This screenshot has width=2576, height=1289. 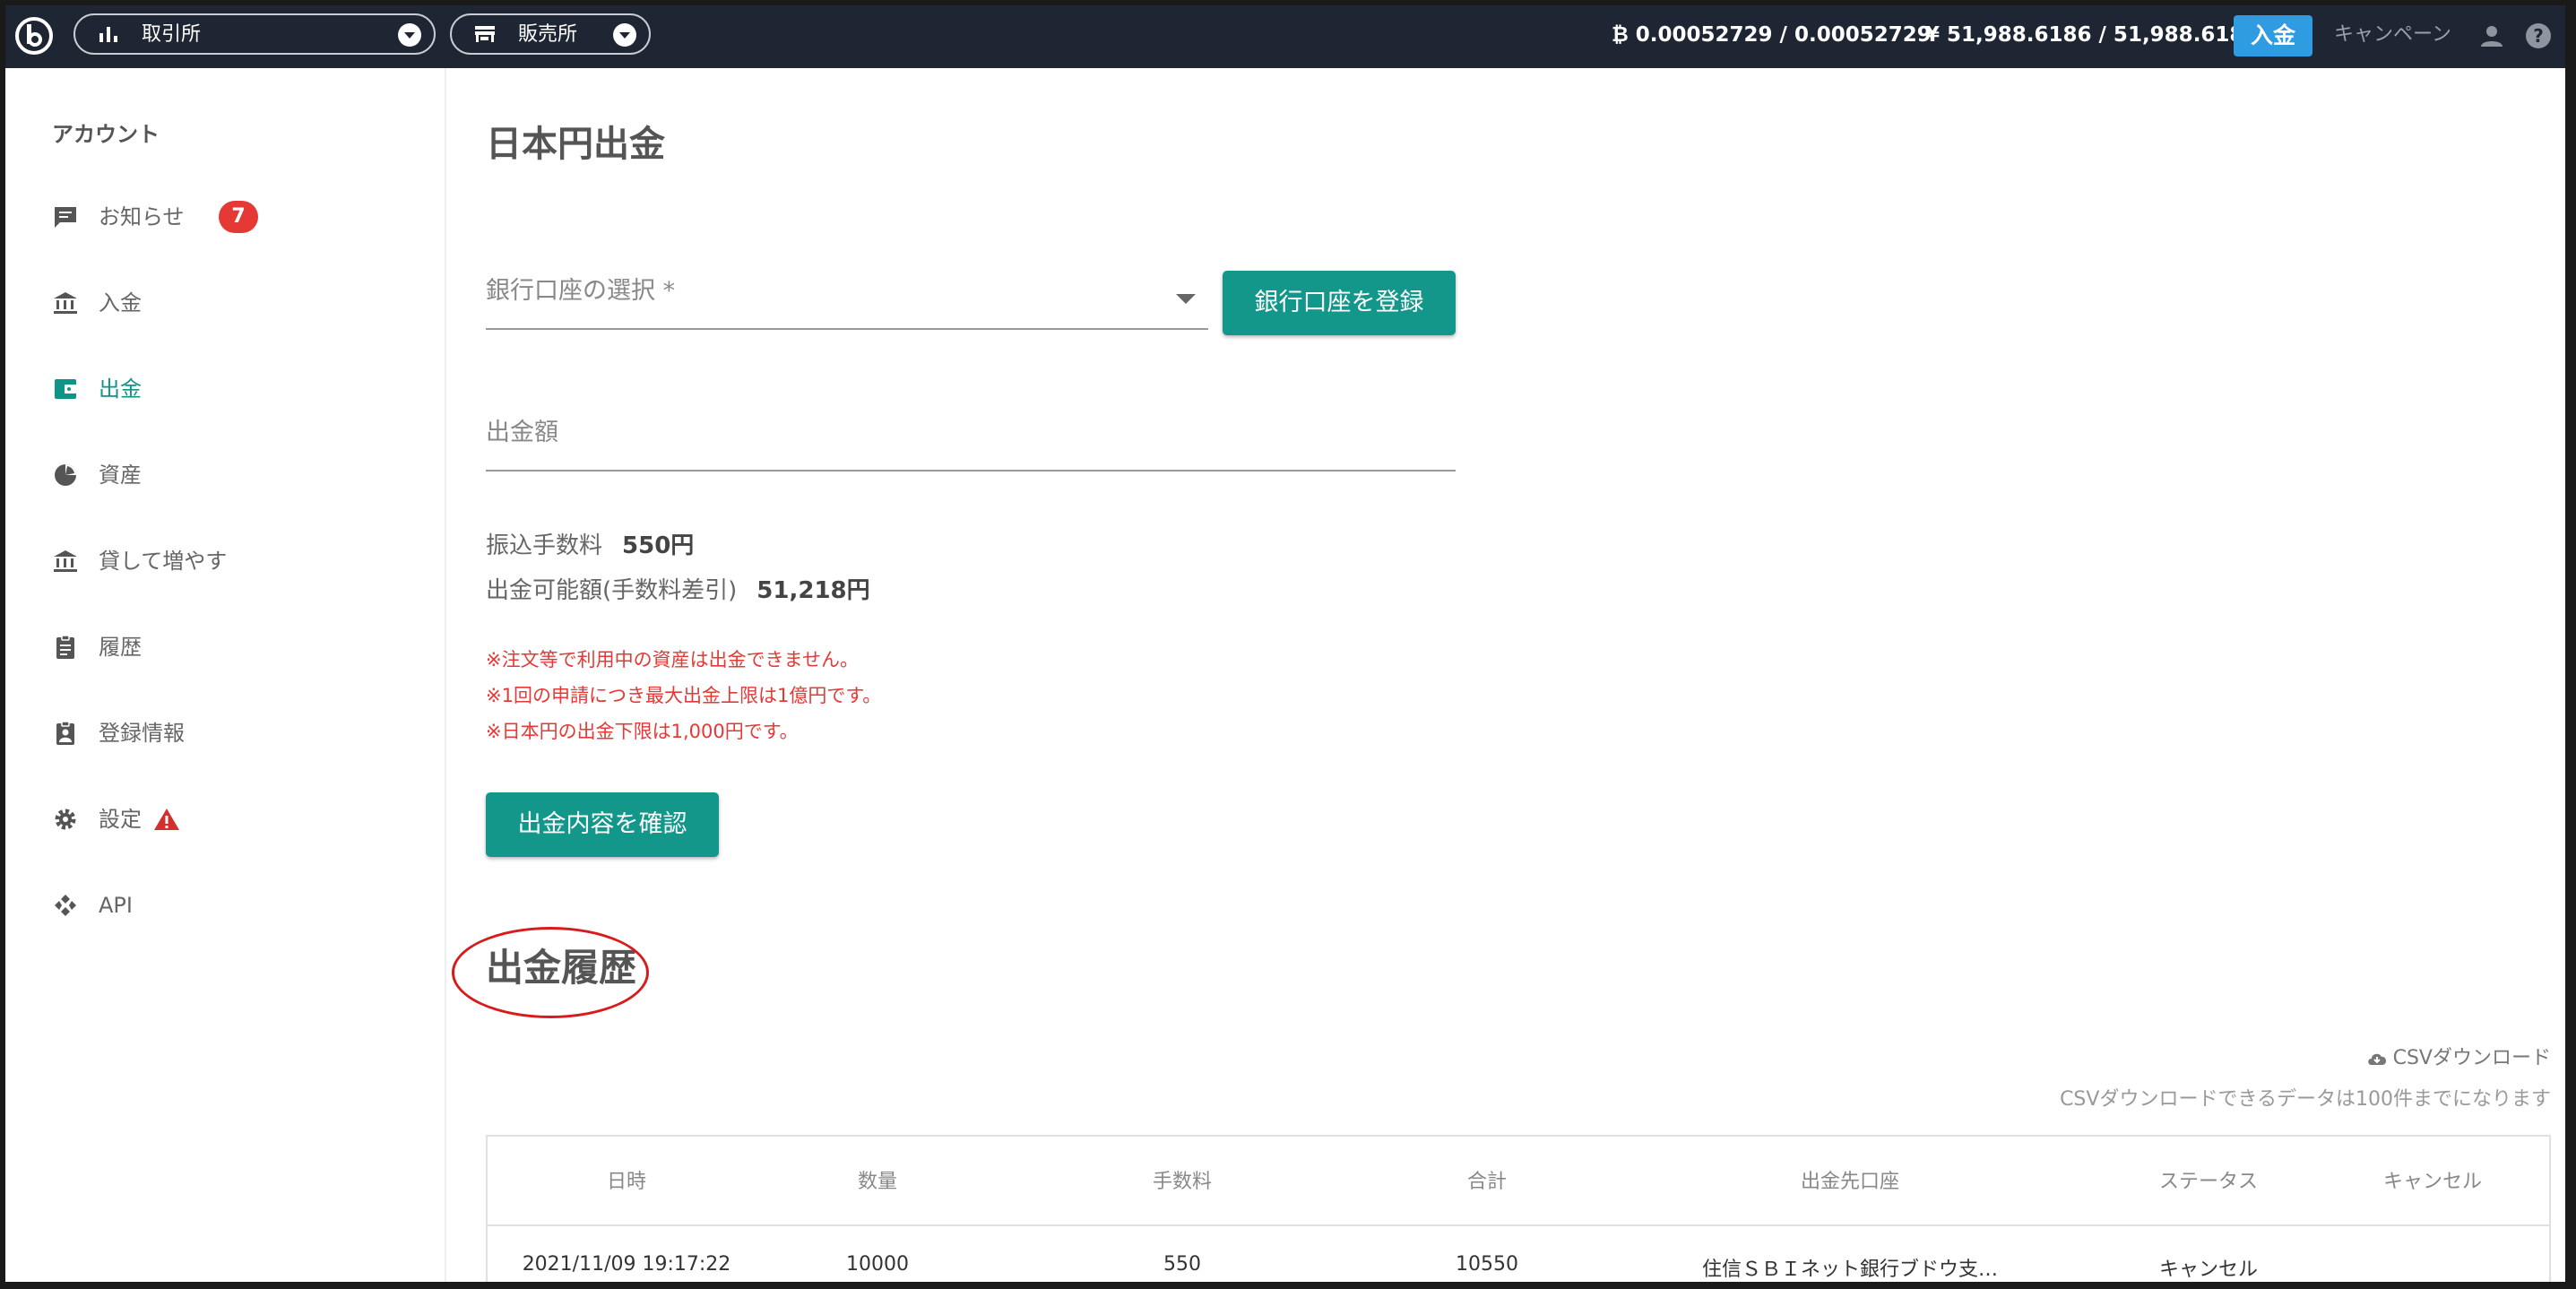 What do you see at coordinates (2305, 1099) in the screenshot?
I see `csv-limit-note: CSVダウンロードできるデータは100件までになります` at bounding box center [2305, 1099].